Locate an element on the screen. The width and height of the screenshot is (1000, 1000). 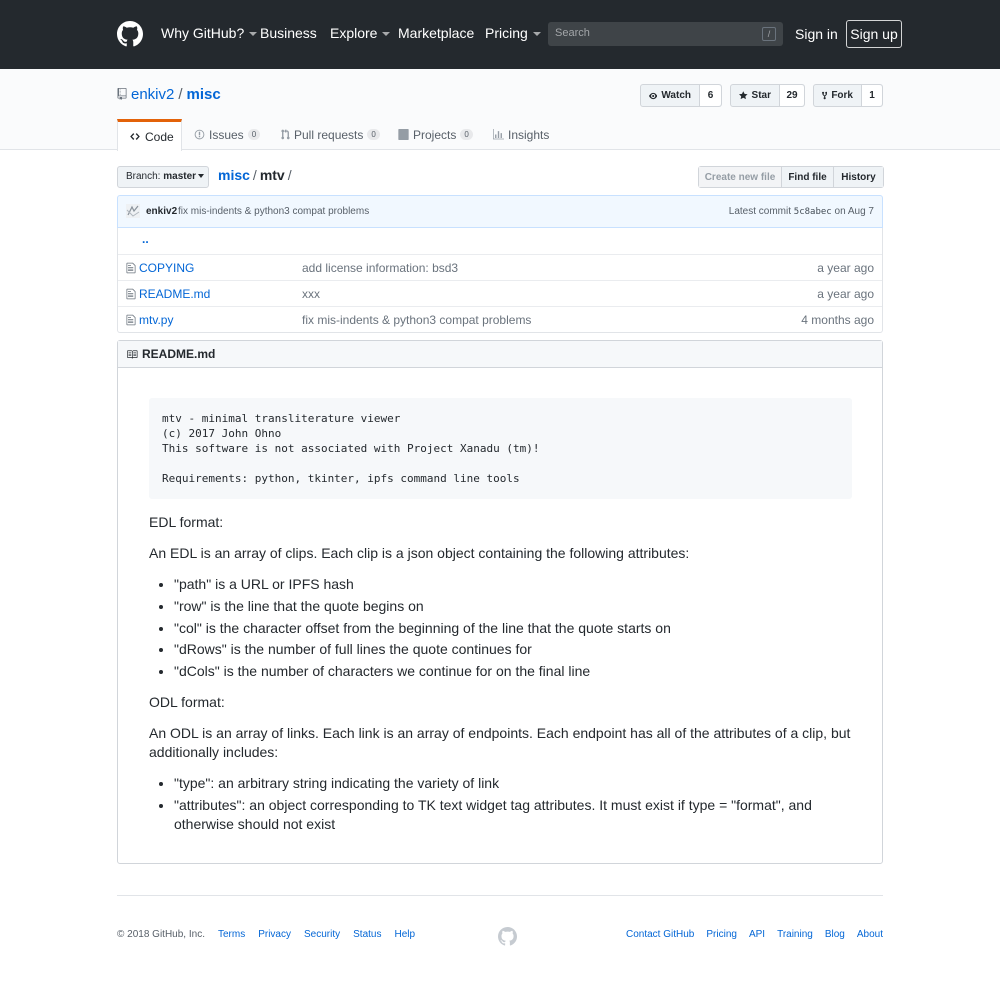
watch-button: Watch is located at coordinates (670, 95).